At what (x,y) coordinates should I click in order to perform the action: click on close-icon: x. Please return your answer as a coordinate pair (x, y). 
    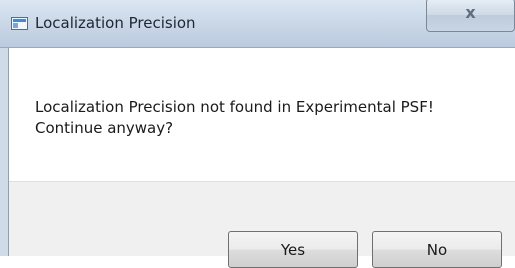
    Looking at the image, I should click on (470, 12).